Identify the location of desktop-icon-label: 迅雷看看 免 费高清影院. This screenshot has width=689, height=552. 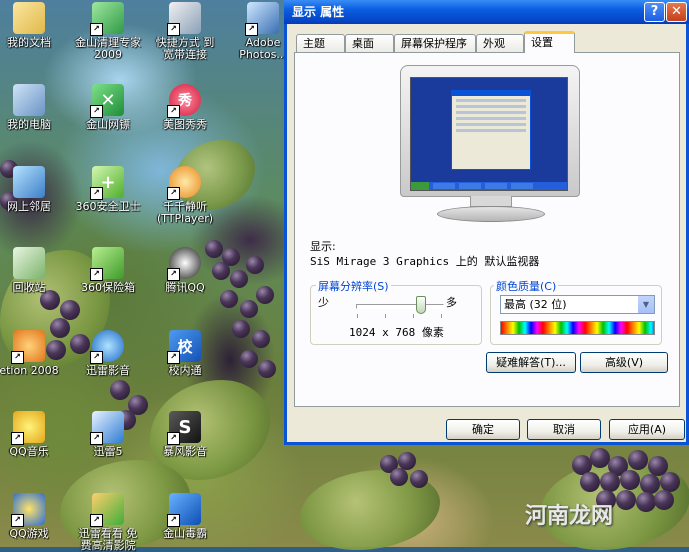
(108, 539).